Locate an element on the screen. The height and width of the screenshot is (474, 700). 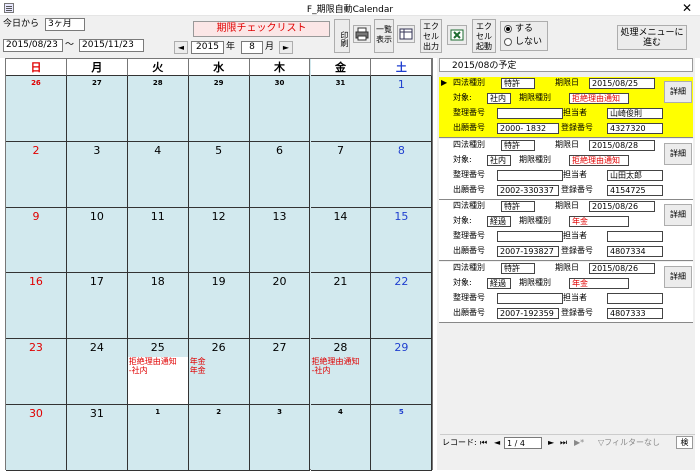
calendar-day-cell: 22 is located at coordinates (402, 306).